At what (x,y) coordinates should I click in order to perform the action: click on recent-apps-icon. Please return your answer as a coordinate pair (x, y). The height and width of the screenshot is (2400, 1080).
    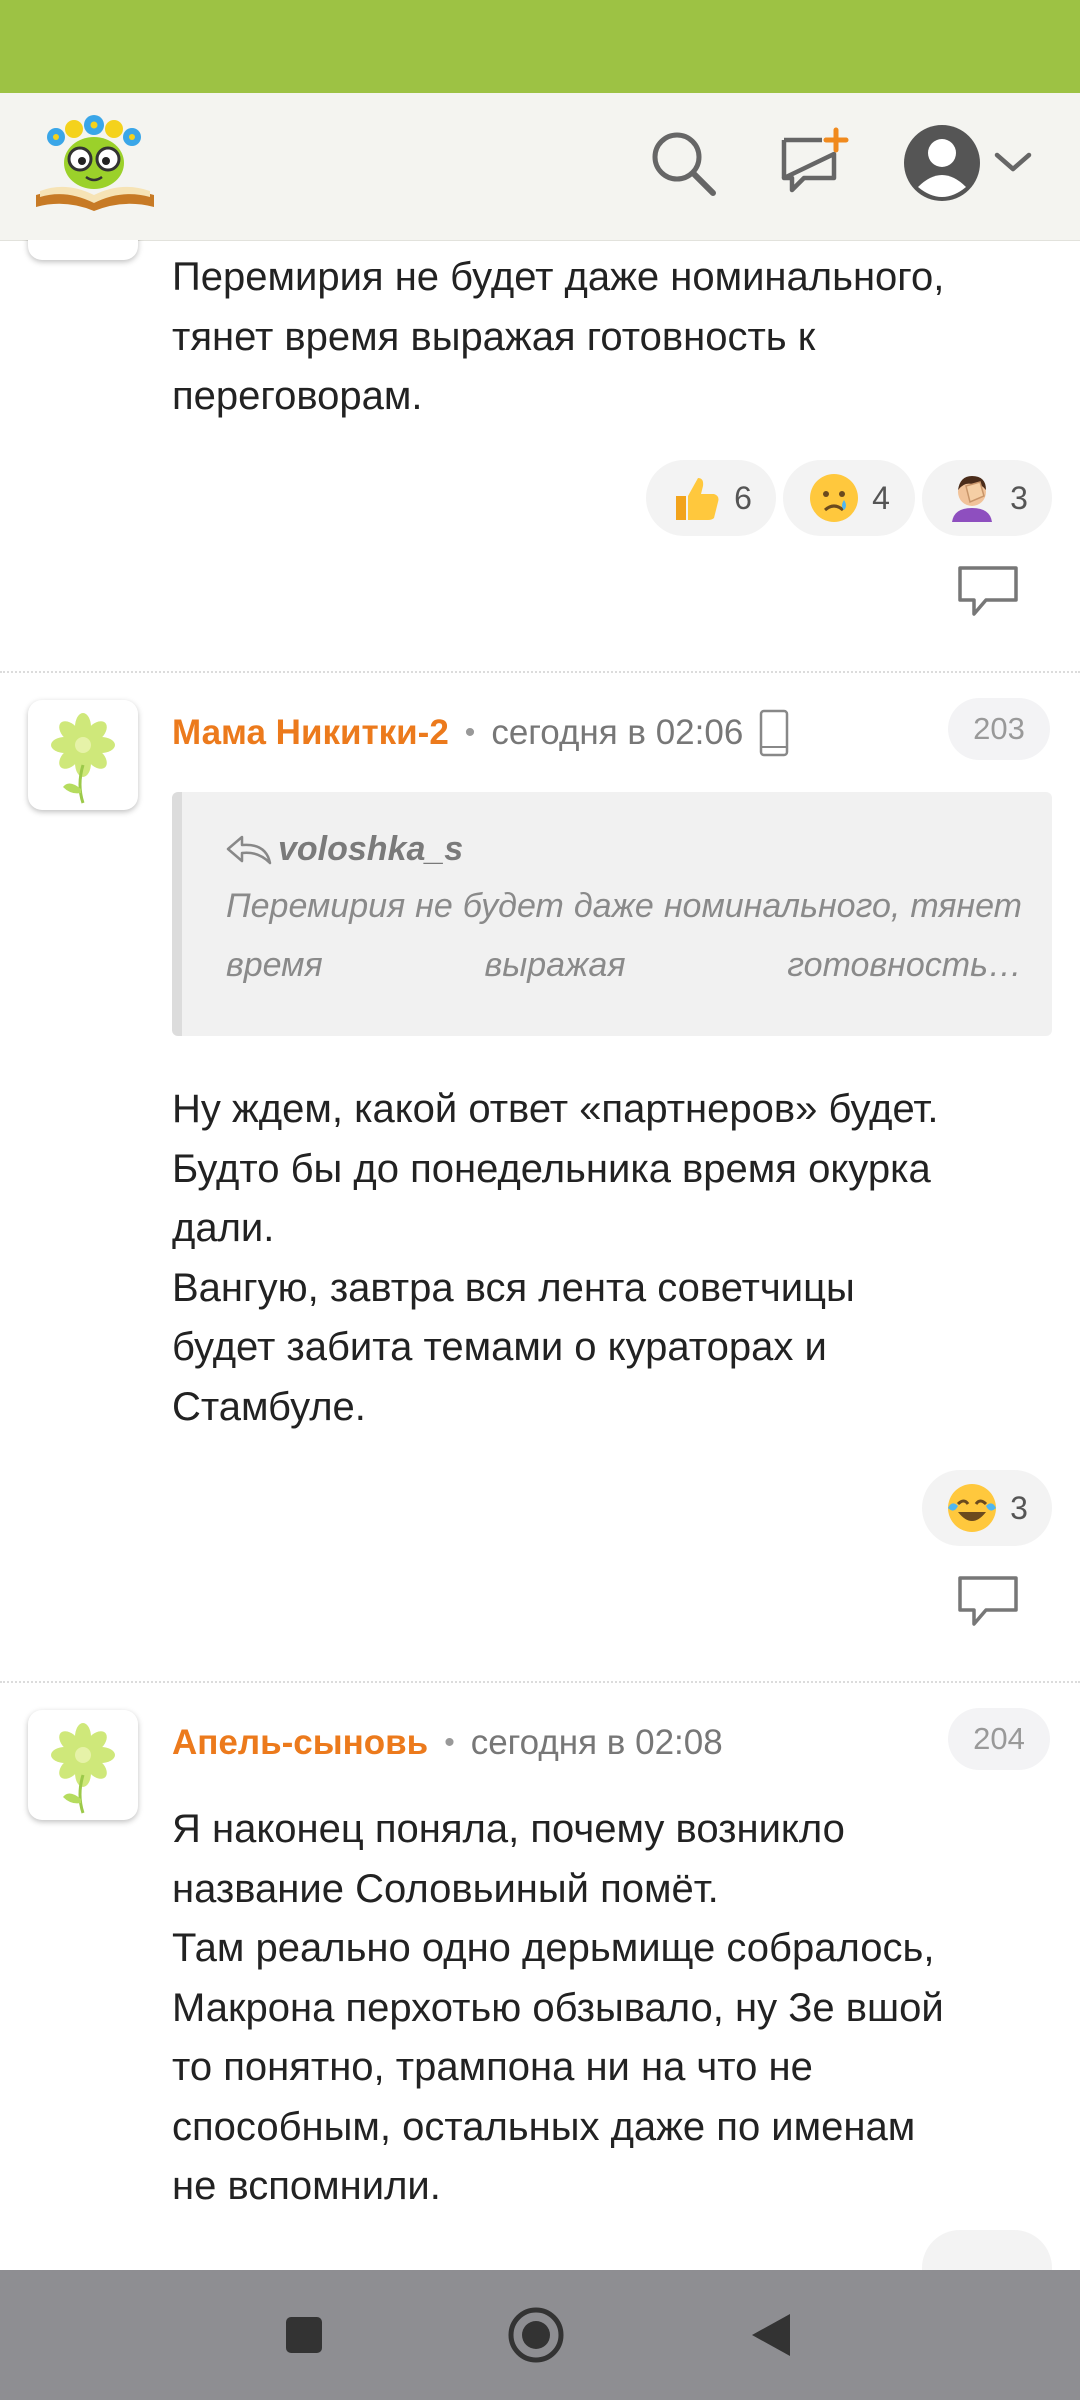
    Looking at the image, I should click on (304, 2335).